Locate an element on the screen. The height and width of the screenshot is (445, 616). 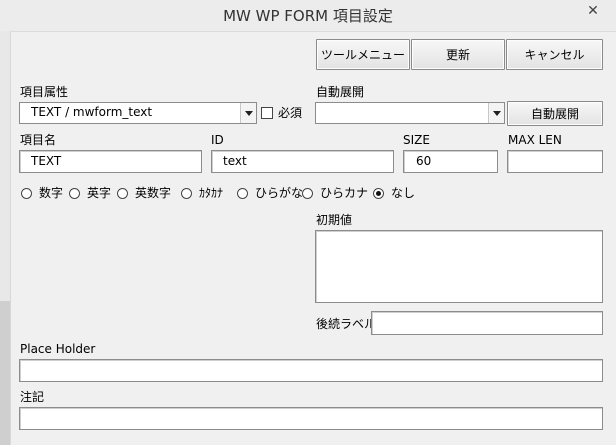
close-button: ✕ is located at coordinates (593, 11).